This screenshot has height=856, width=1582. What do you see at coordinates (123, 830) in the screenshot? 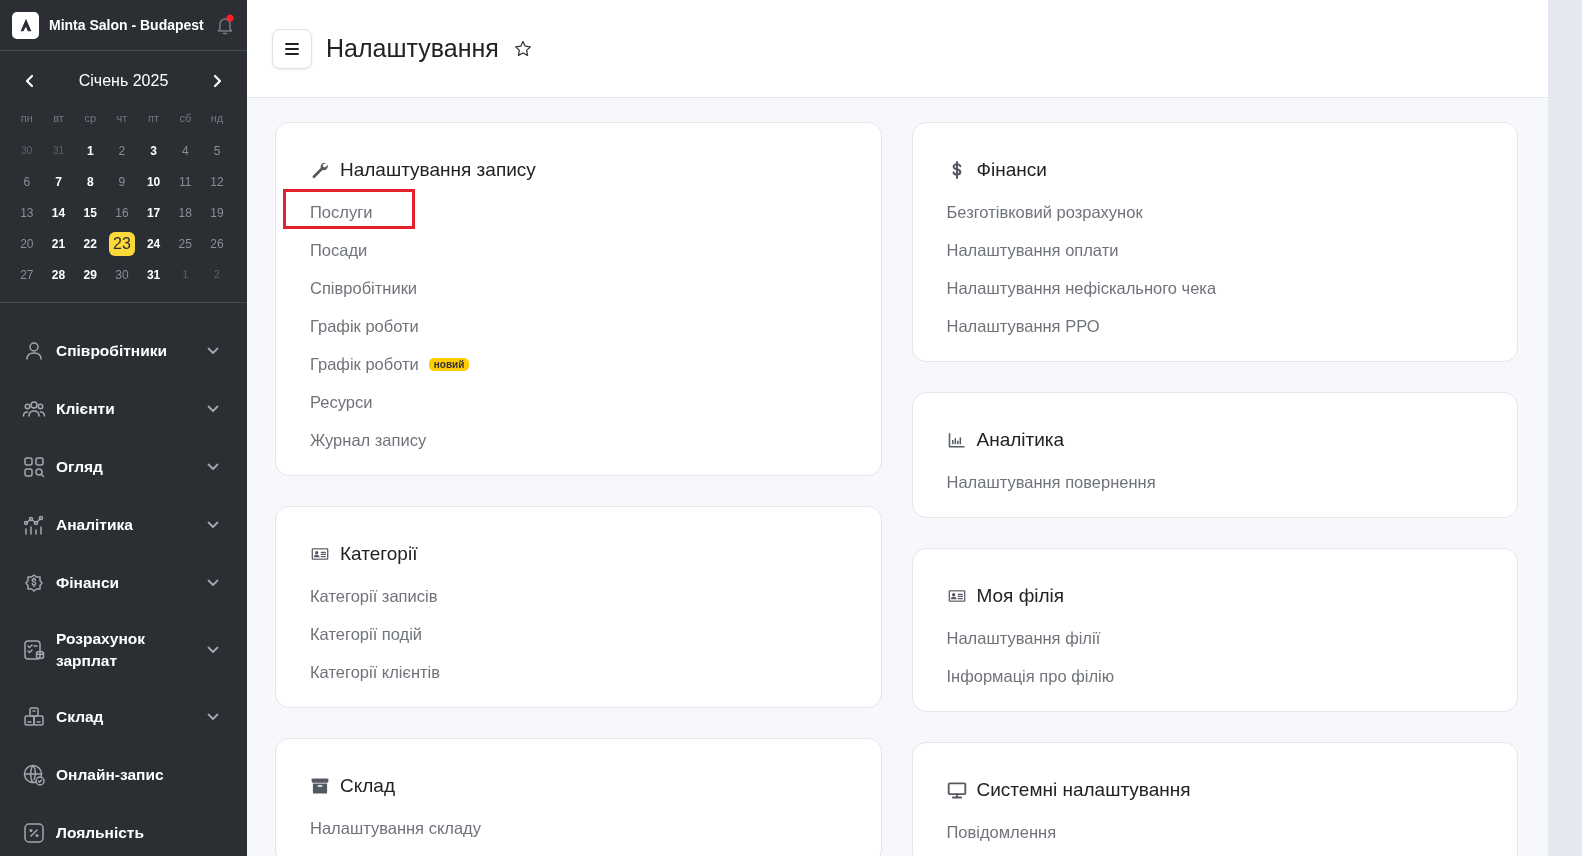
I see `sidebar-item: Лояльність` at bounding box center [123, 830].